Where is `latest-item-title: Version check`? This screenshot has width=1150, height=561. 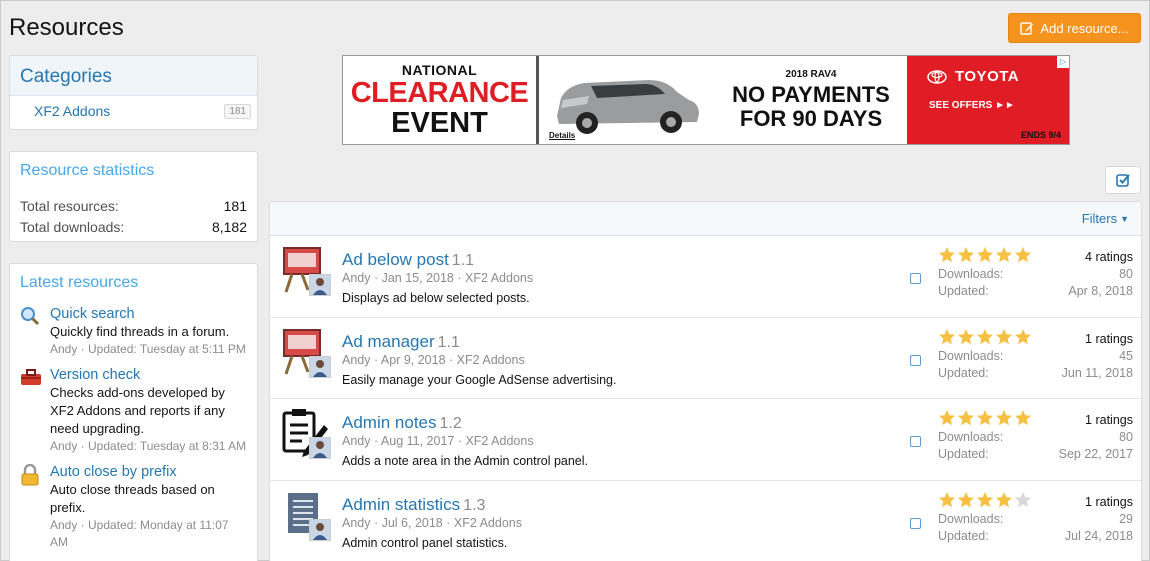 latest-item-title: Version check is located at coordinates (148, 375).